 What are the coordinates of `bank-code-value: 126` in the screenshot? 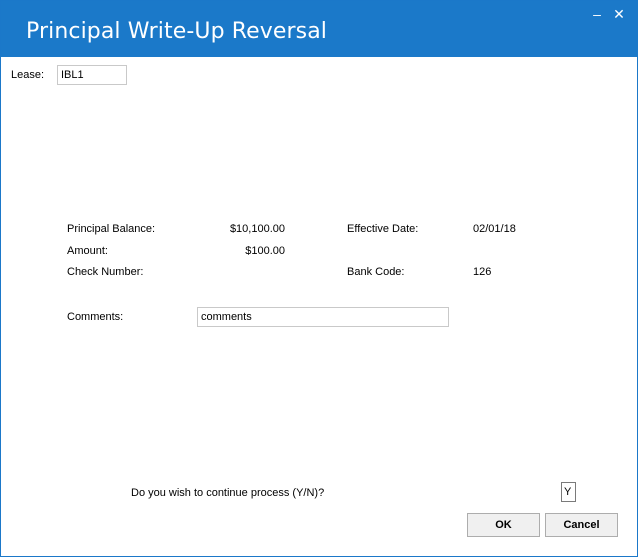 It's located at (482, 272).